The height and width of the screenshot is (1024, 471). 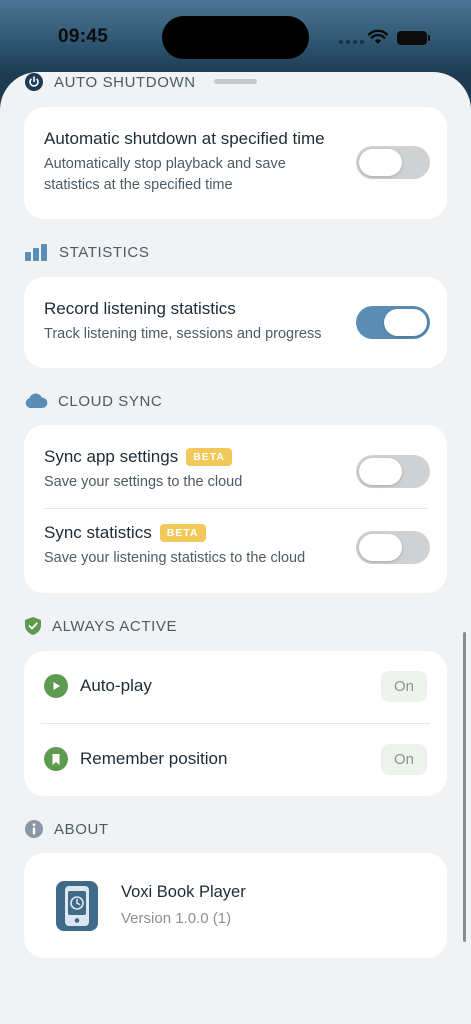 I want to click on cloud-icon, so click(x=36, y=401).